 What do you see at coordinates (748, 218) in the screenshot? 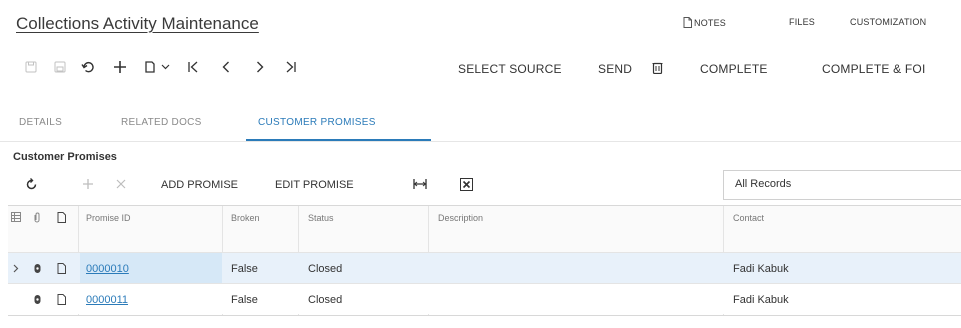
I see `column-header-contact: Contact` at bounding box center [748, 218].